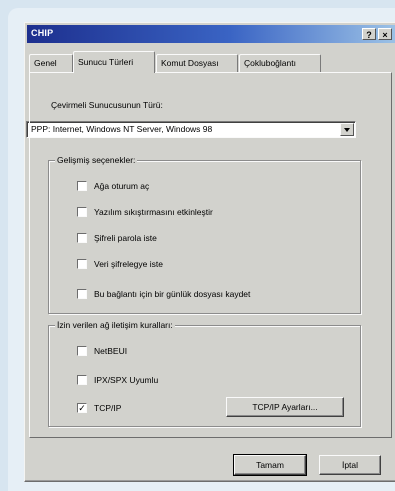  What do you see at coordinates (197, 63) in the screenshot?
I see `tab-script: Komut Dosyası` at bounding box center [197, 63].